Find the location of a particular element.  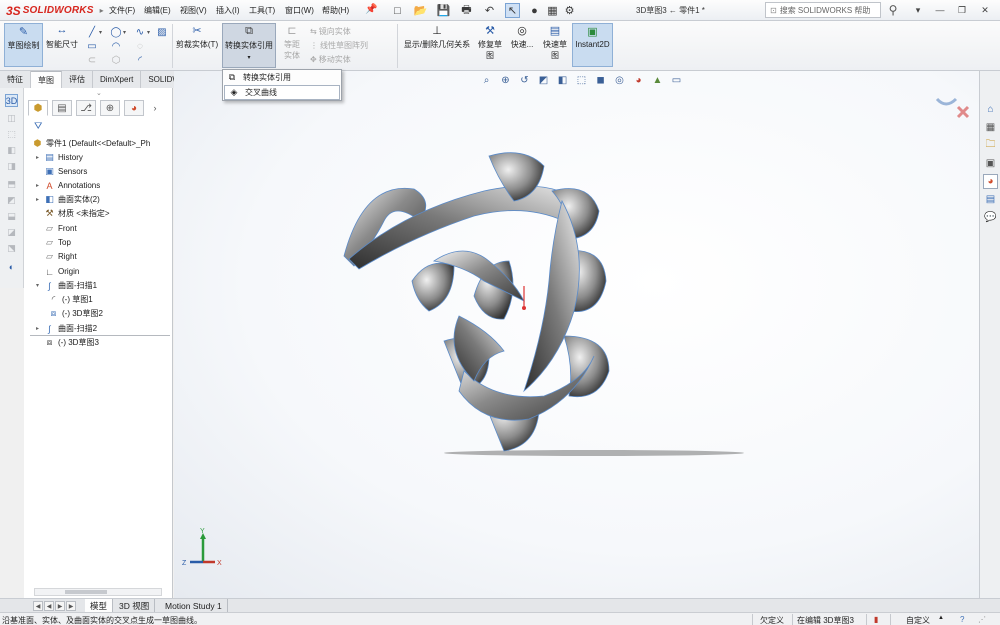

strip-tool-icon: ◧ is located at coordinates (11, 150).